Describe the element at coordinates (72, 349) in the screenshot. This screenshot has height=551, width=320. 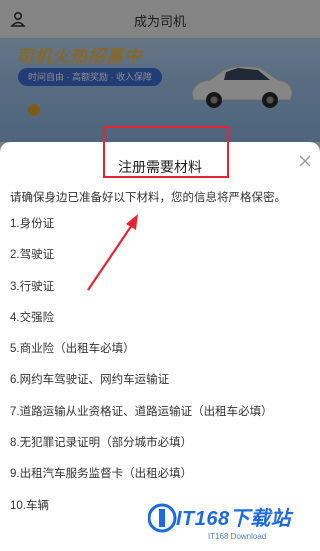
I see `list-item: 5.商业险（出租车必填）` at that location.